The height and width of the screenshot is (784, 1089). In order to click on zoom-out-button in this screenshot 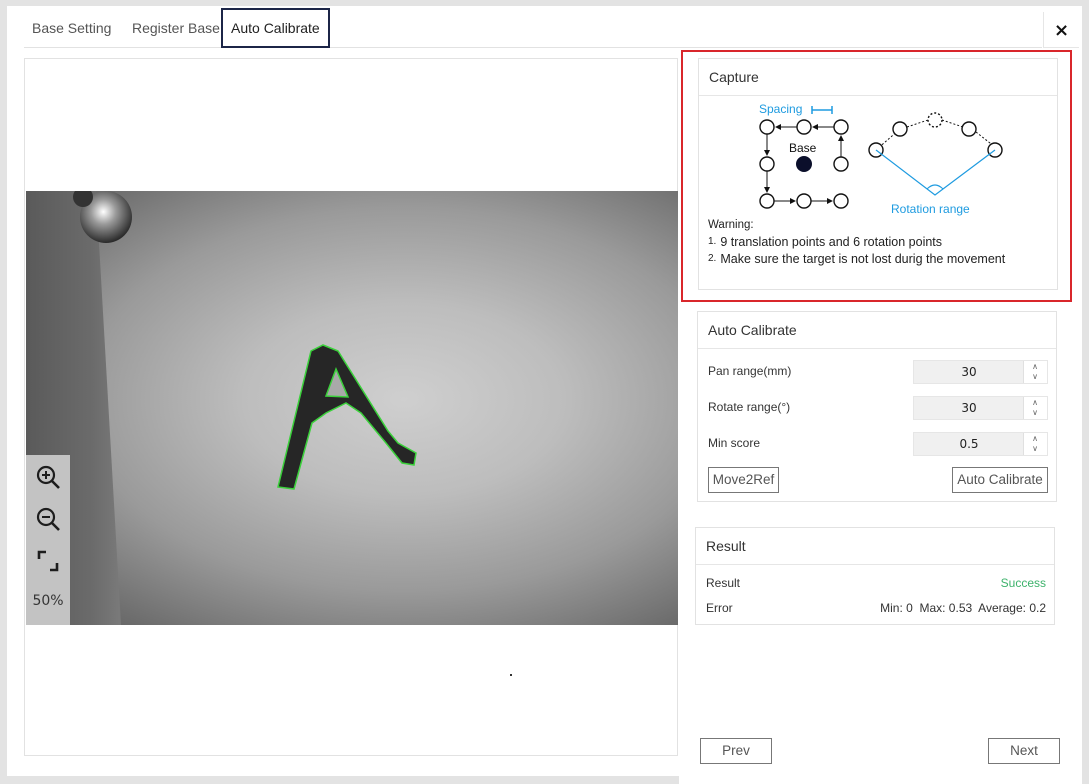, I will do `click(48, 519)`.